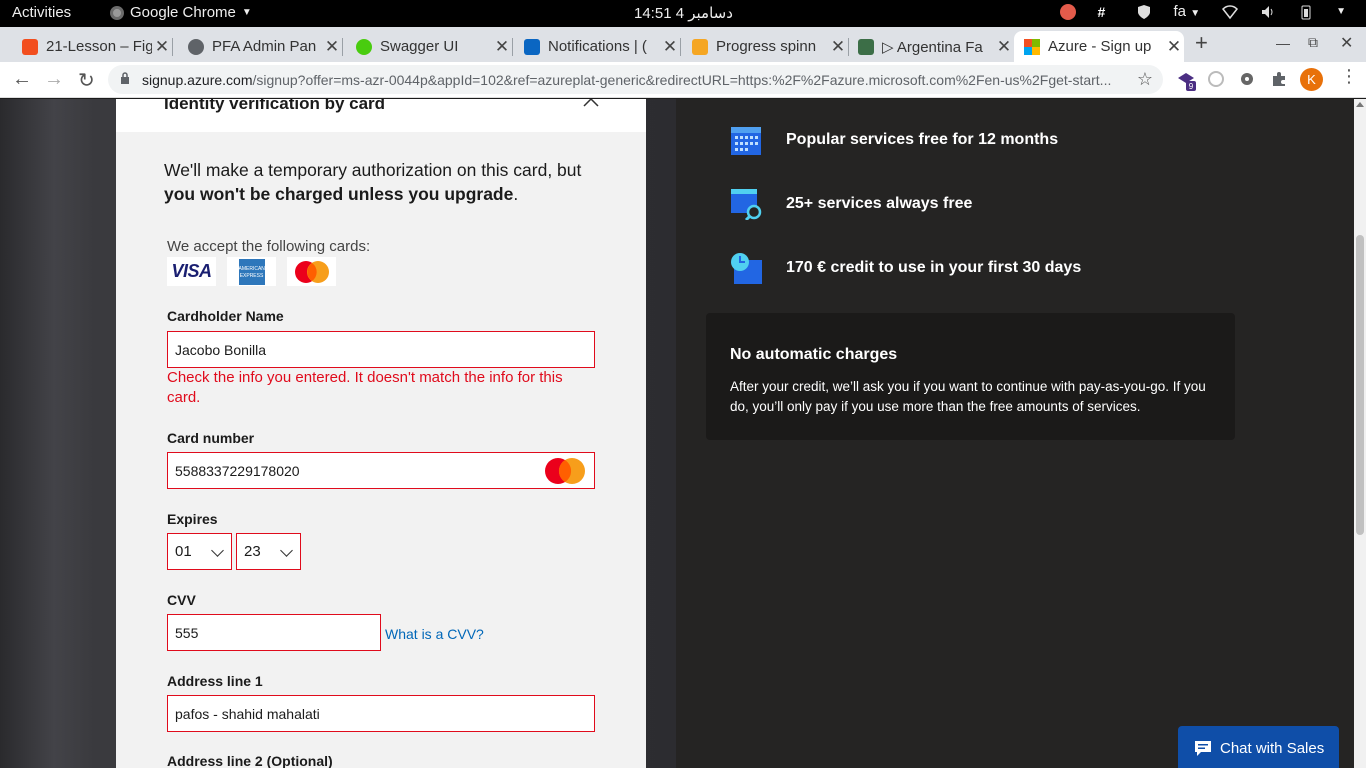  What do you see at coordinates (591, 103) in the screenshot?
I see `chevron-up-icon` at bounding box center [591, 103].